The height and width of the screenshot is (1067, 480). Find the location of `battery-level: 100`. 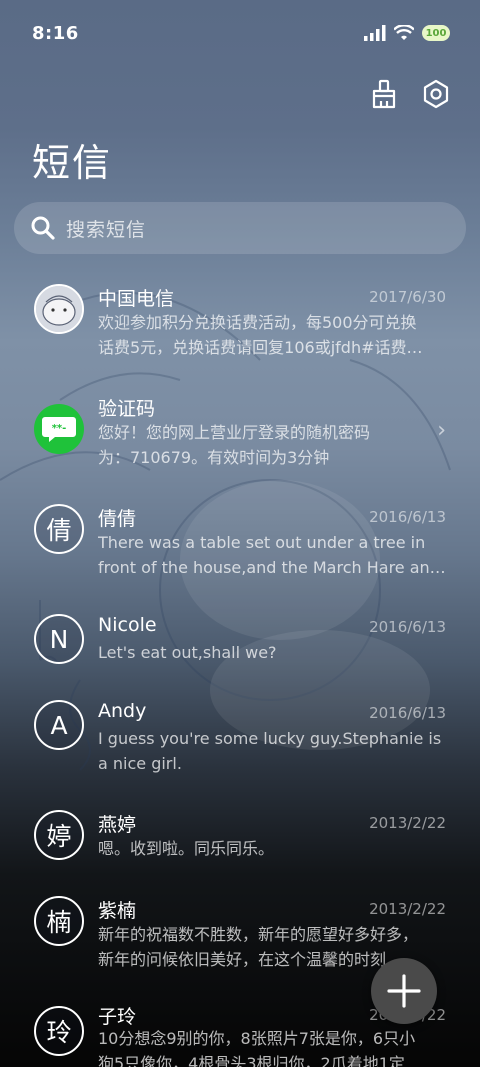

battery-level: 100 is located at coordinates (436, 33).